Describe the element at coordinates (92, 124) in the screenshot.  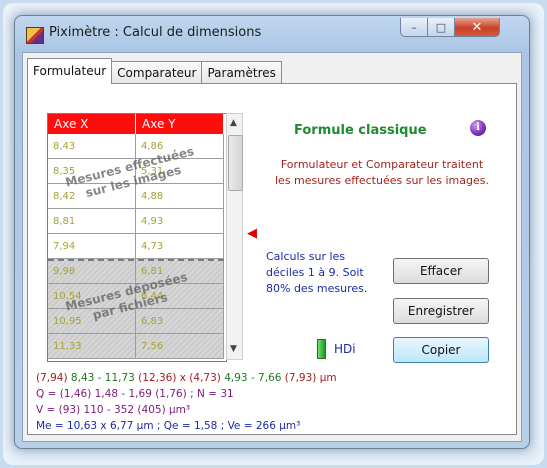
I see `column-header-axe-x: Axe X` at that location.